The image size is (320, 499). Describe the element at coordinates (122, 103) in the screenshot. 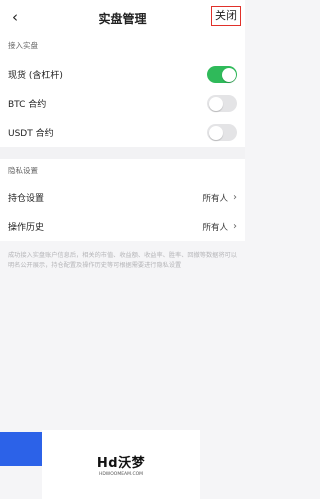

I see `row-btc-contract: BTC 合约` at that location.